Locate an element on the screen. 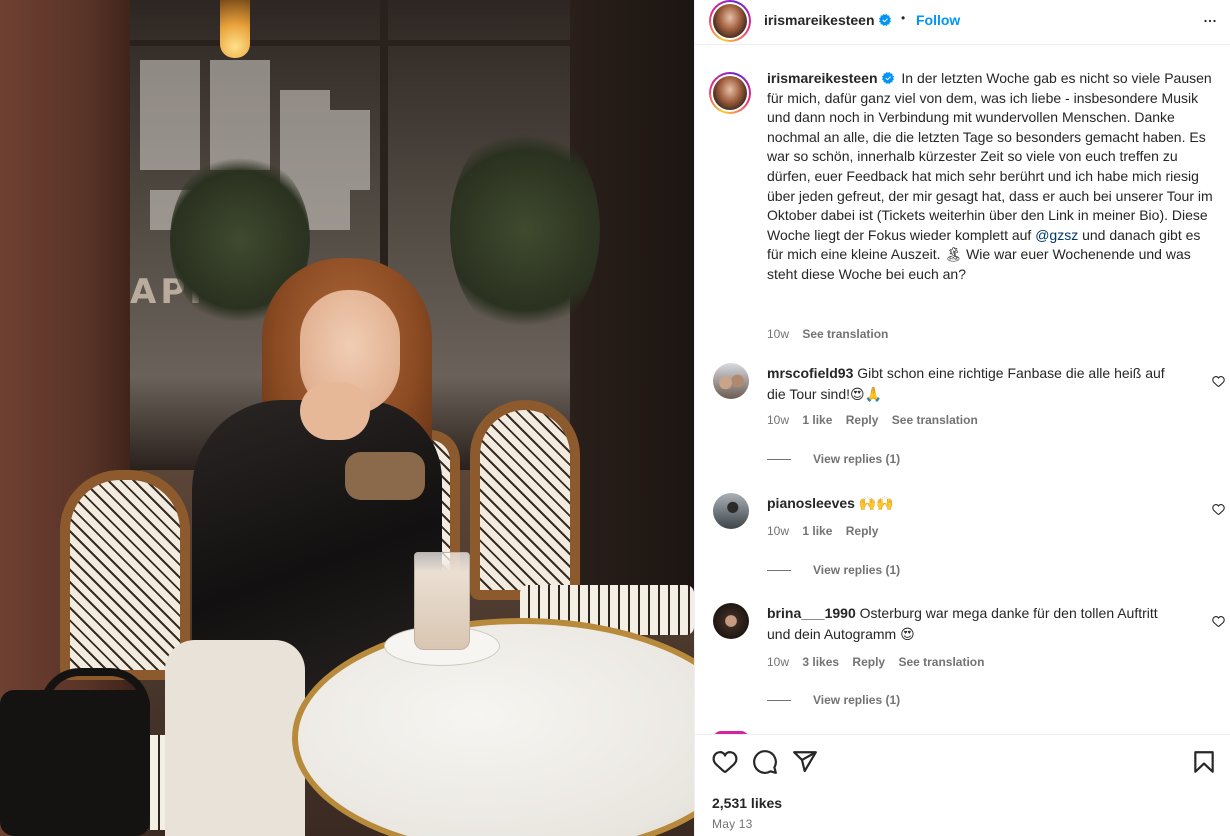 This screenshot has height=836, width=1230. comment-meta: 10w 1 like Reply is located at coordinates (827, 531).